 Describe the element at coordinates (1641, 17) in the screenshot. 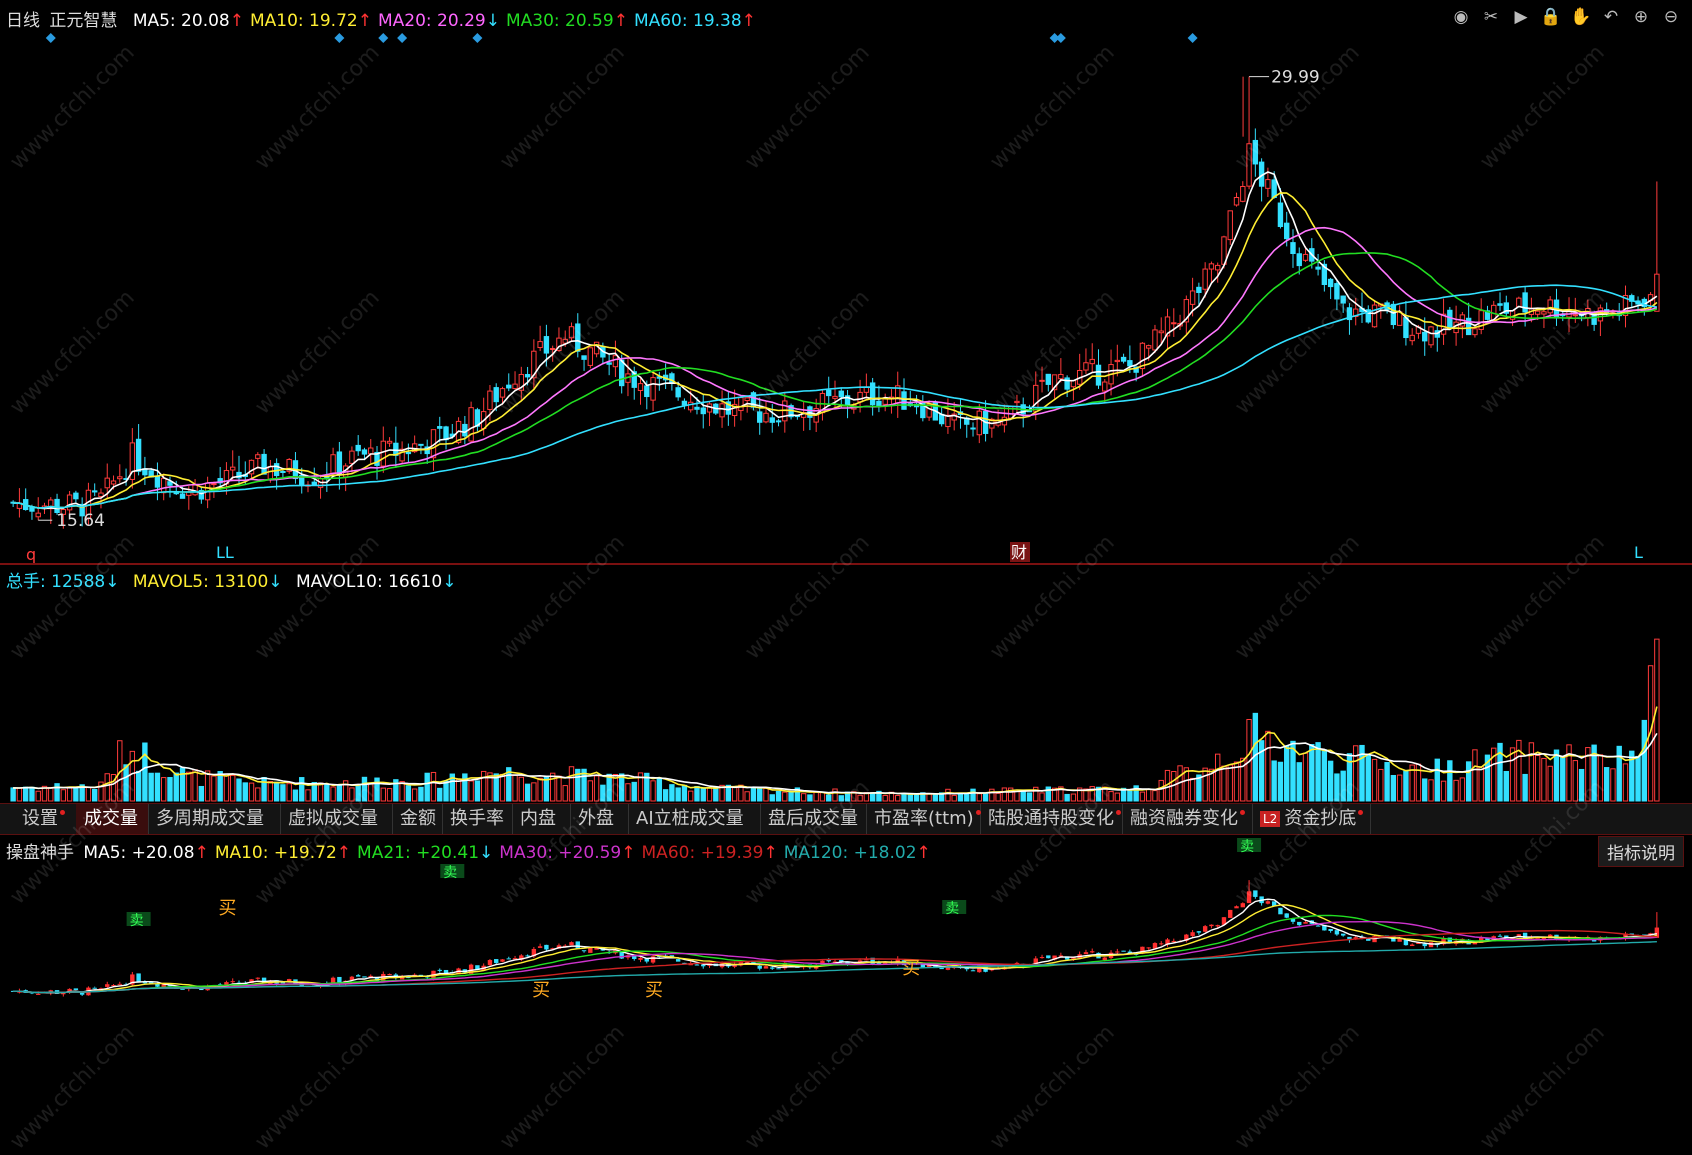

I see `zoom-in-icon: ⊕` at that location.